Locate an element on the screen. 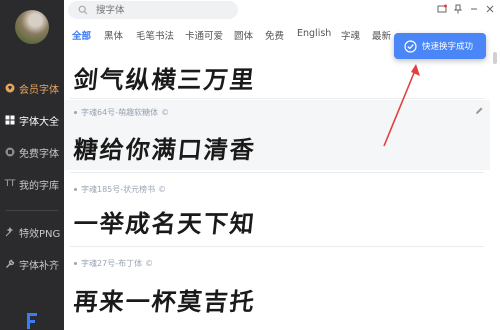  sidebar-item-free-fonts: 免费字体 is located at coordinates (32, 152).